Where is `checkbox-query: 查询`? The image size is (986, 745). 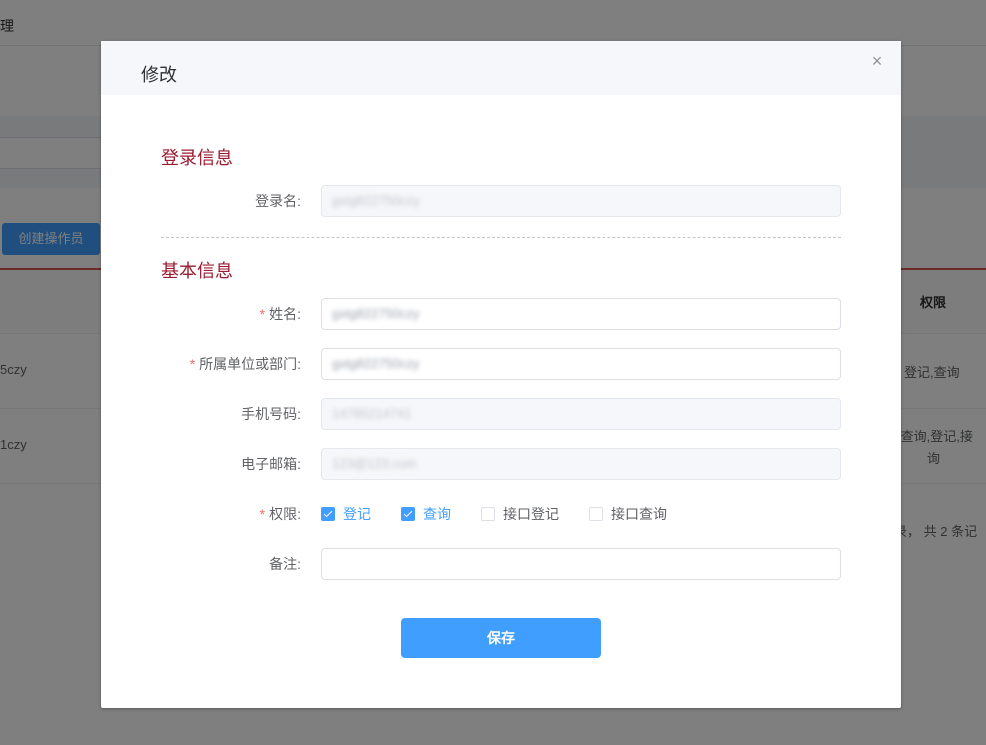 checkbox-query: 查询 is located at coordinates (426, 514).